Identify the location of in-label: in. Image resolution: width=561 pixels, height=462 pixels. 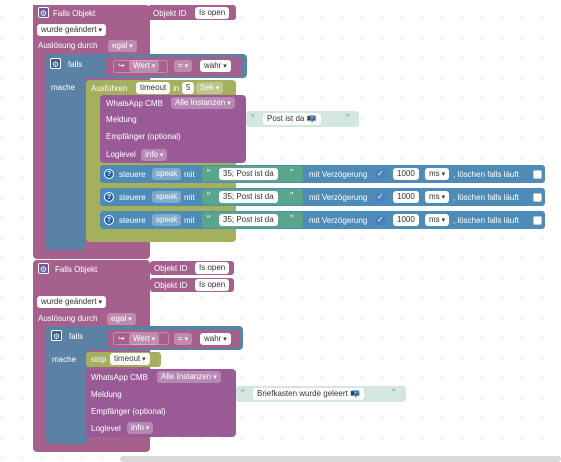
(176, 88).